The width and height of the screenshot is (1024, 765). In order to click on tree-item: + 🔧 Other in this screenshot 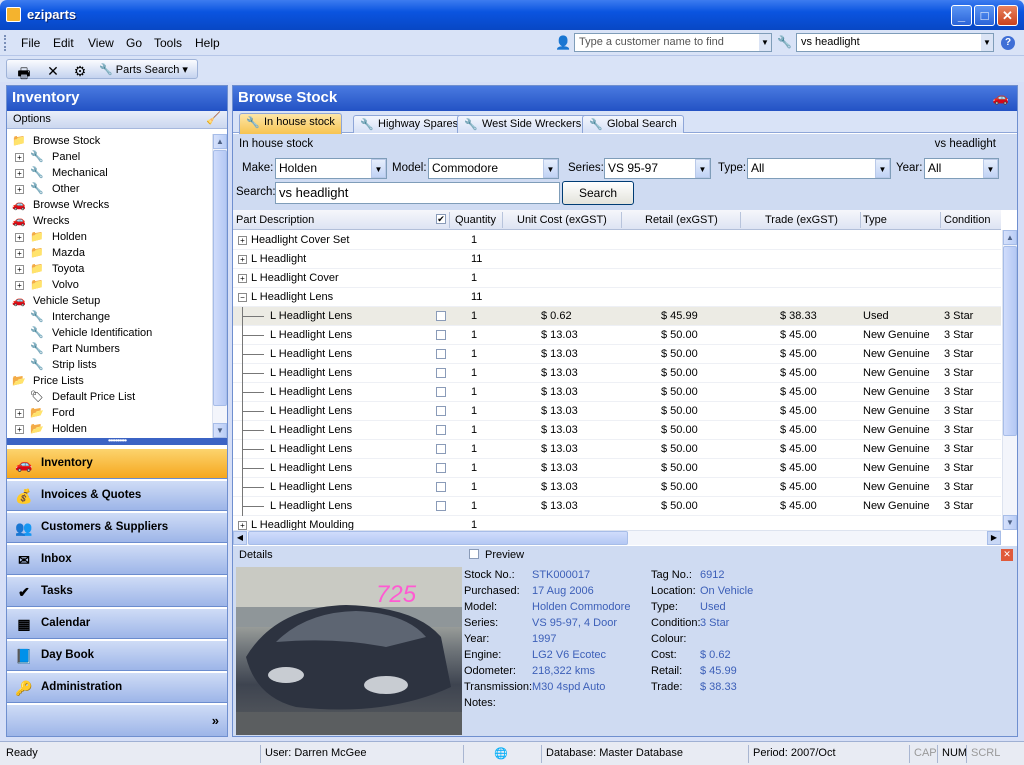, I will do `click(110, 190)`.